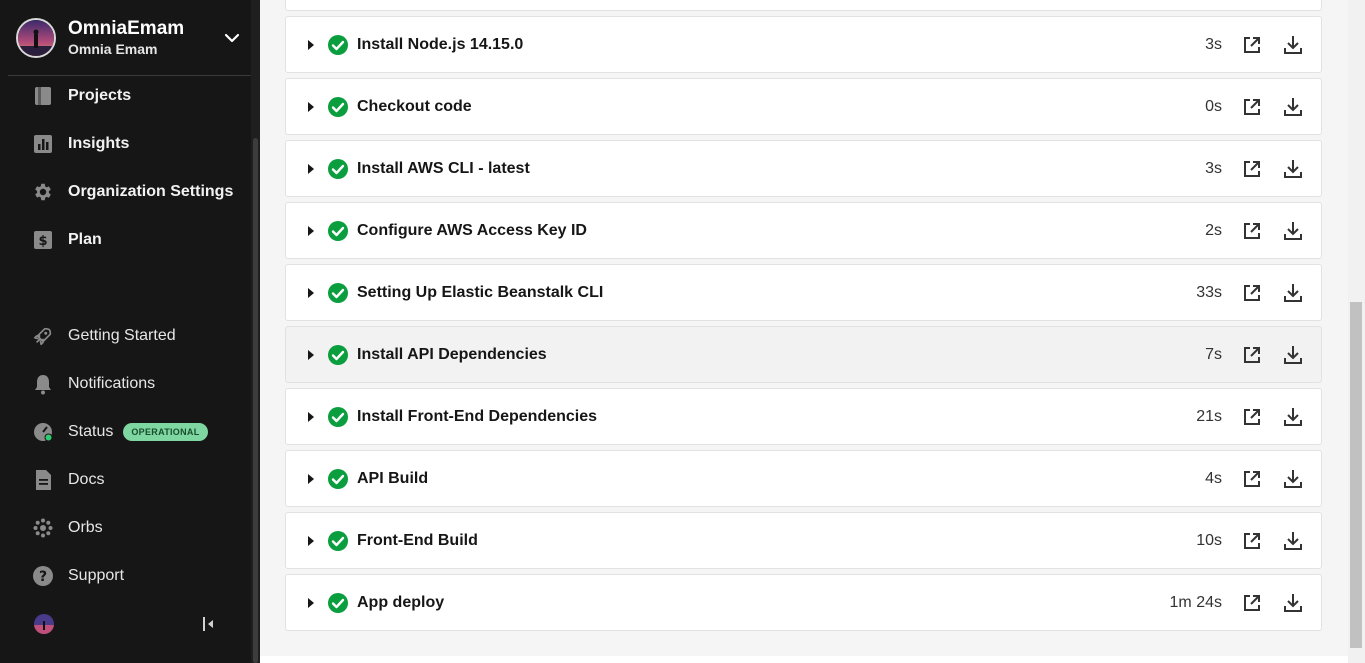 Image resolution: width=1365 pixels, height=663 pixels. What do you see at coordinates (417, 540) in the screenshot?
I see `step-name: Front-End Build` at bounding box center [417, 540].